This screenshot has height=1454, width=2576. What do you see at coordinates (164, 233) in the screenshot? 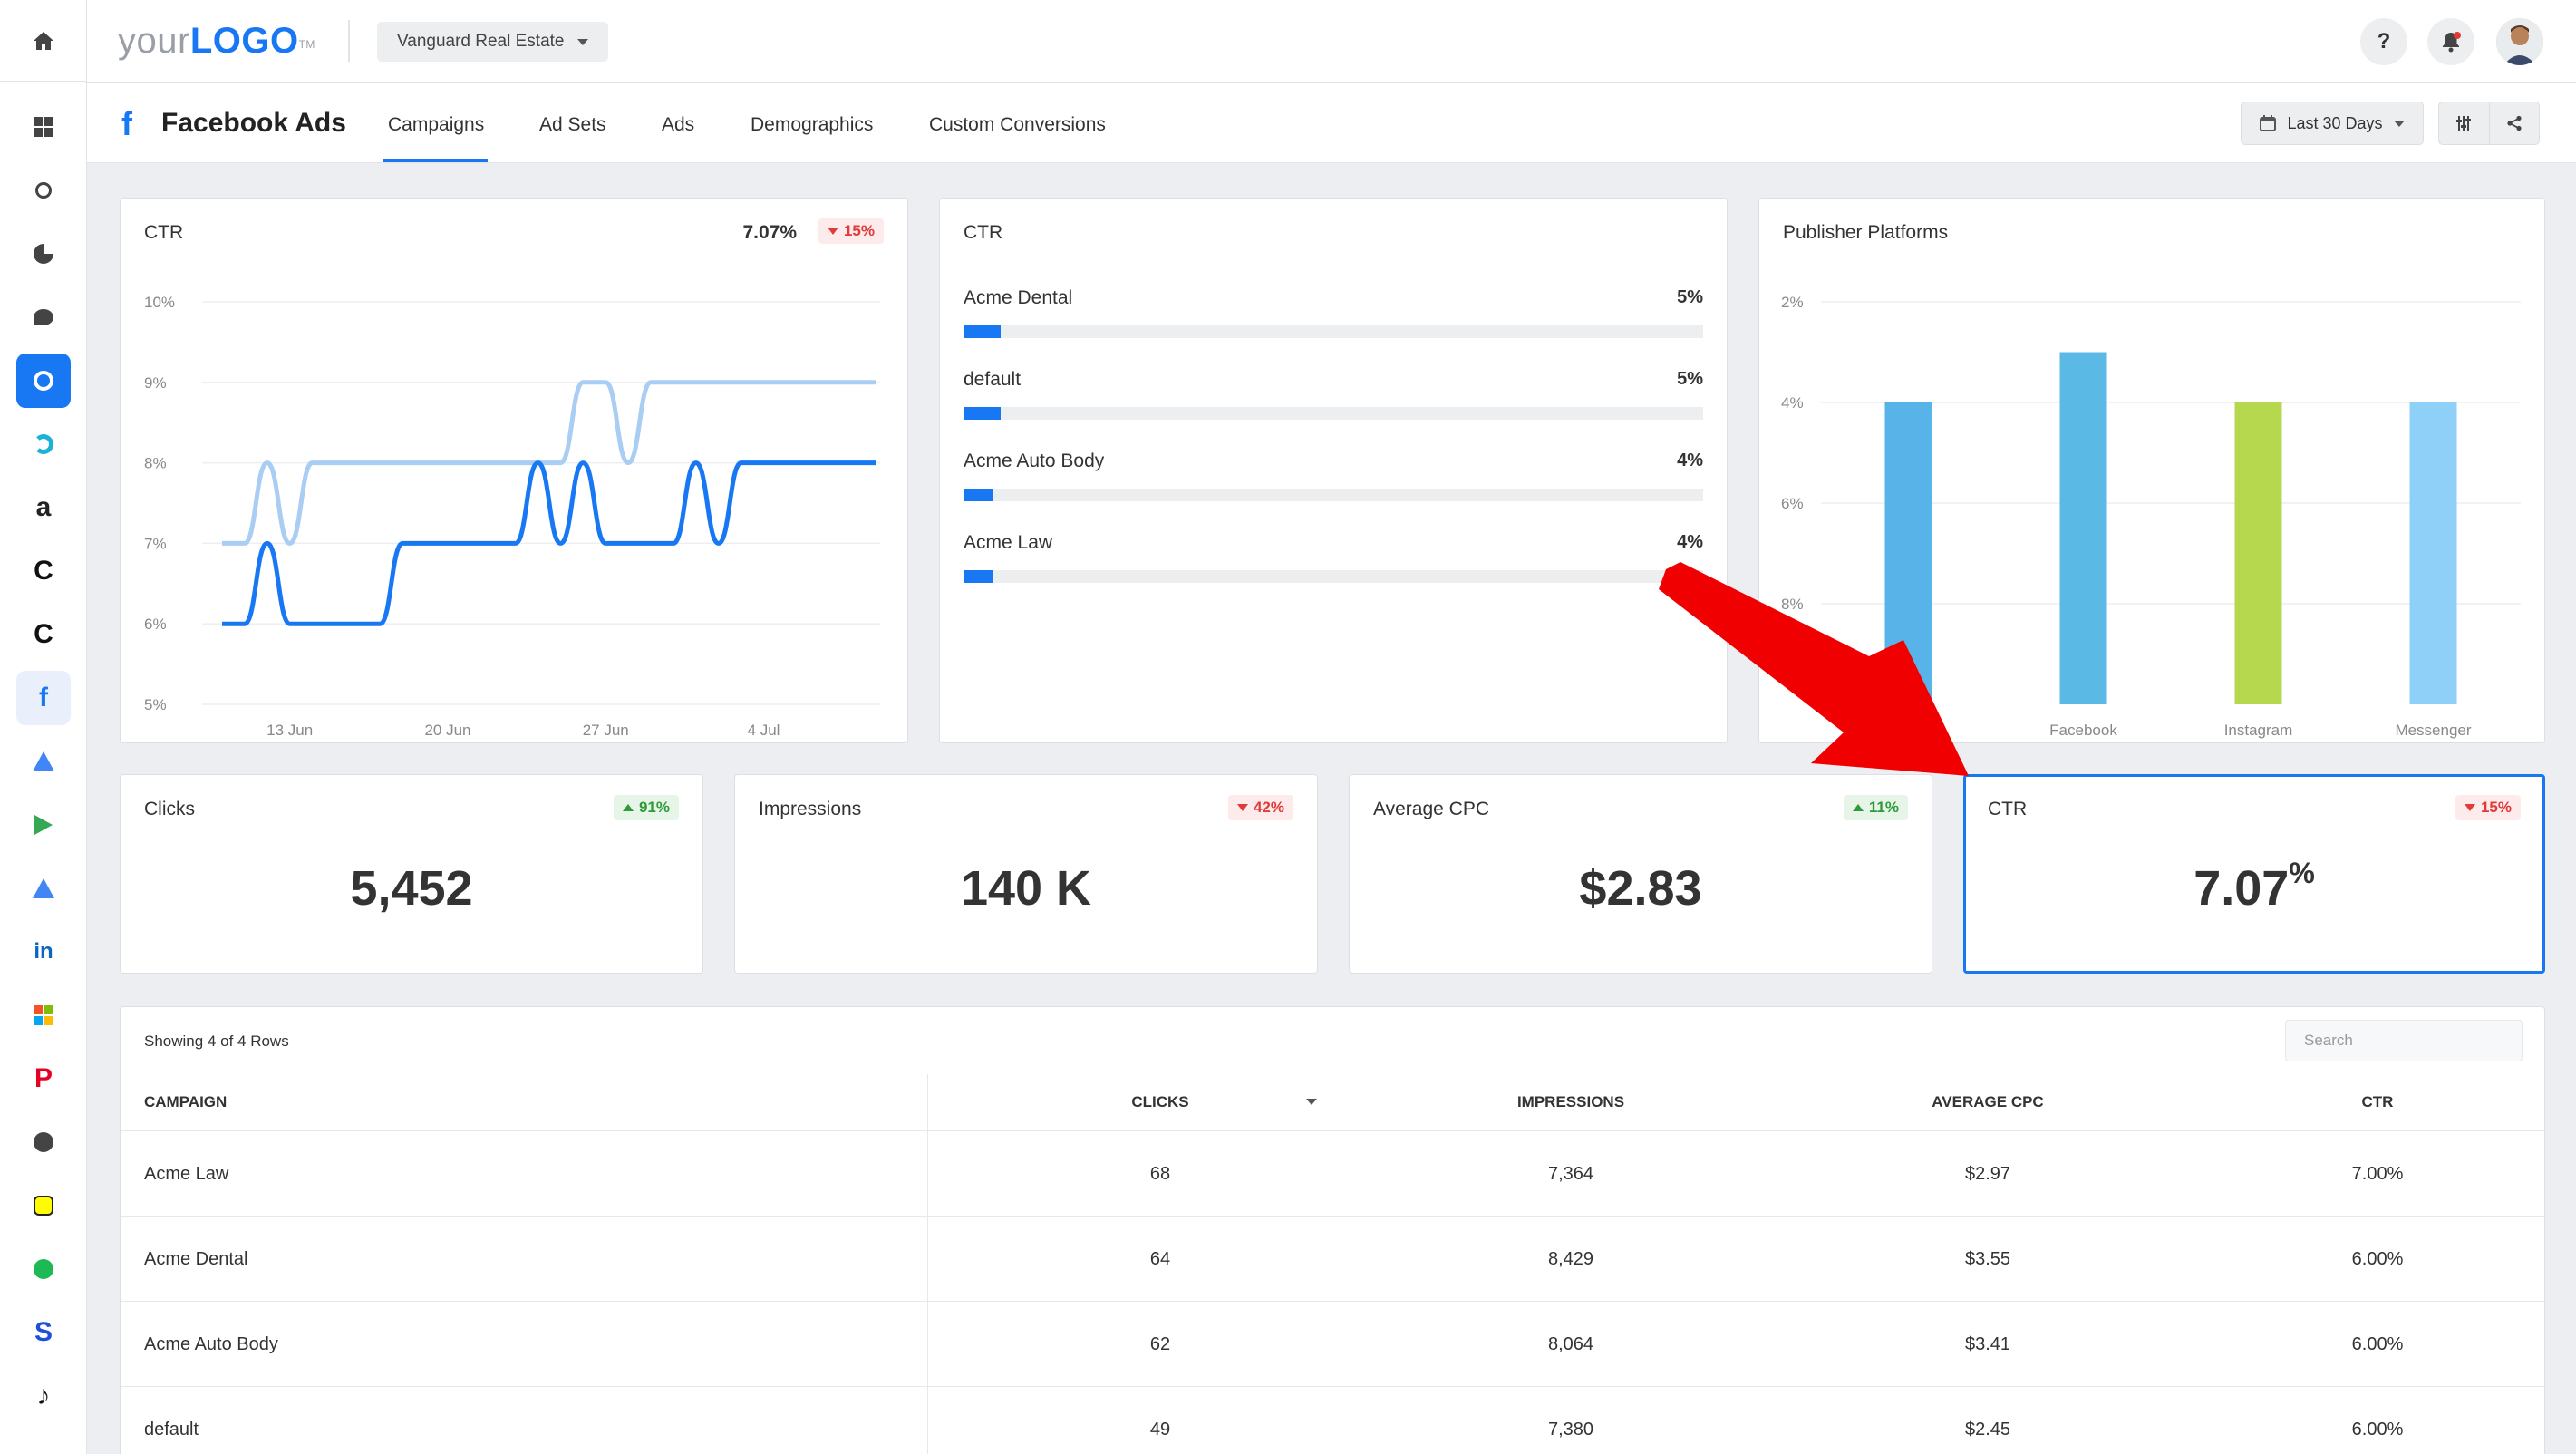
I see `card-title: CTR` at bounding box center [164, 233].